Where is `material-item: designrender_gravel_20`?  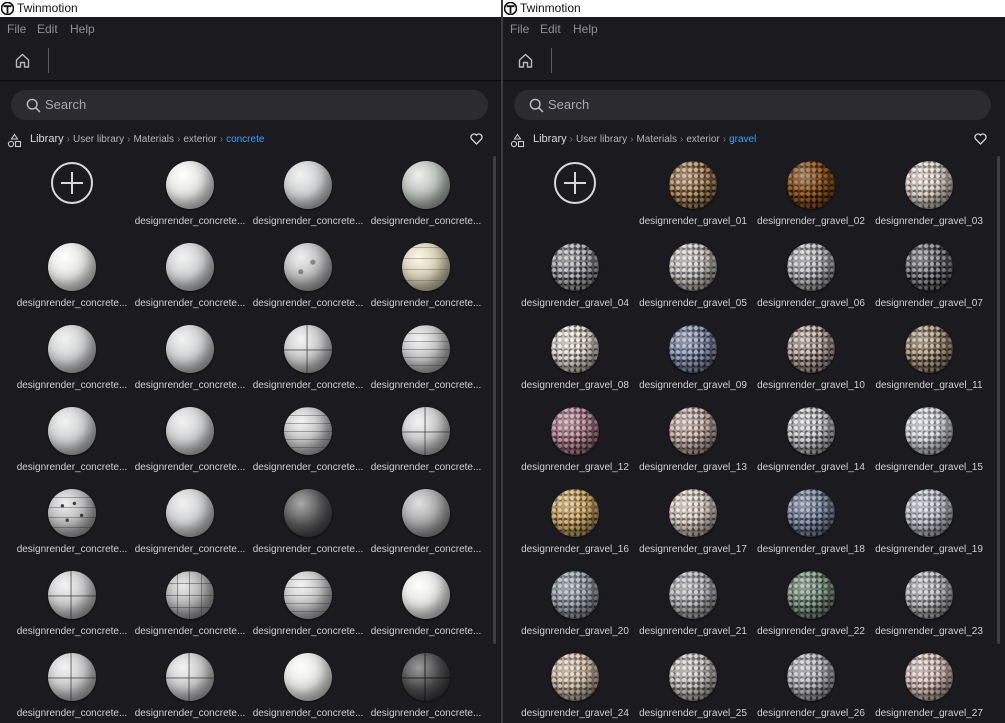 material-item: designrender_gravel_20 is located at coordinates (575, 610).